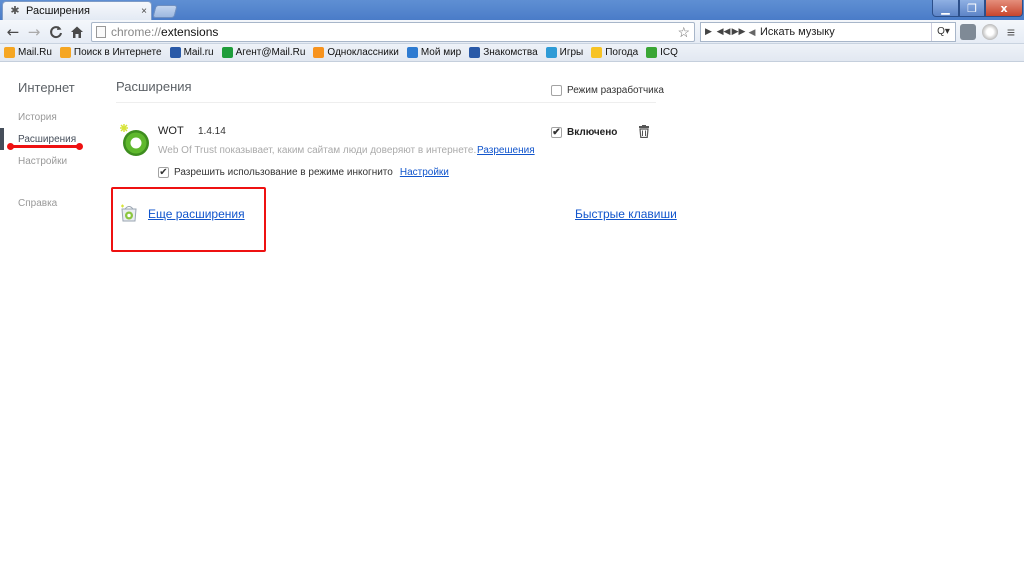 The width and height of the screenshot is (1024, 576). I want to click on bookmark-label: Одноклассники, so click(363, 52).